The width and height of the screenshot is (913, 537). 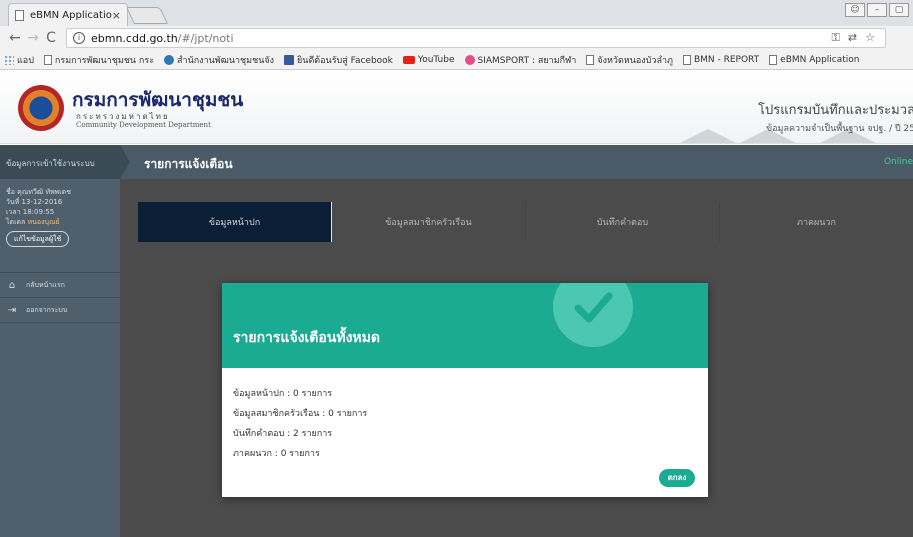 I want to click on sidebar-item-home: ⌂ กลับหน้าแรก, so click(x=60, y=285).